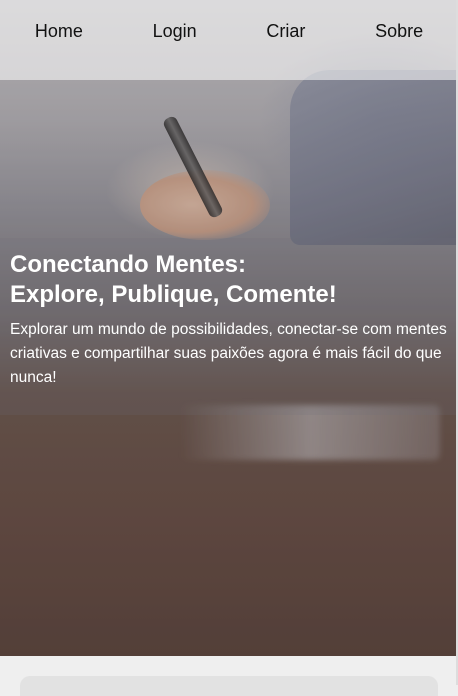 Image resolution: width=458 pixels, height=696 pixels. Describe the element at coordinates (229, 686) in the screenshot. I see `content-card` at that location.